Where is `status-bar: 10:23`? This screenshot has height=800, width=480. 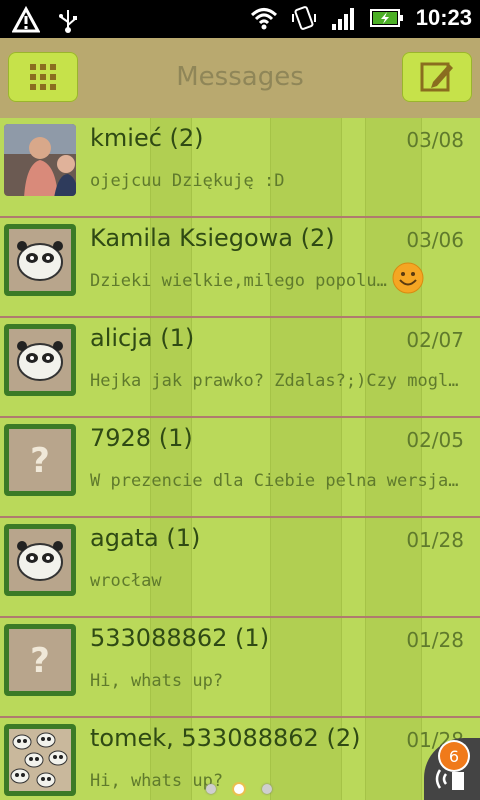 status-bar: 10:23 is located at coordinates (240, 19).